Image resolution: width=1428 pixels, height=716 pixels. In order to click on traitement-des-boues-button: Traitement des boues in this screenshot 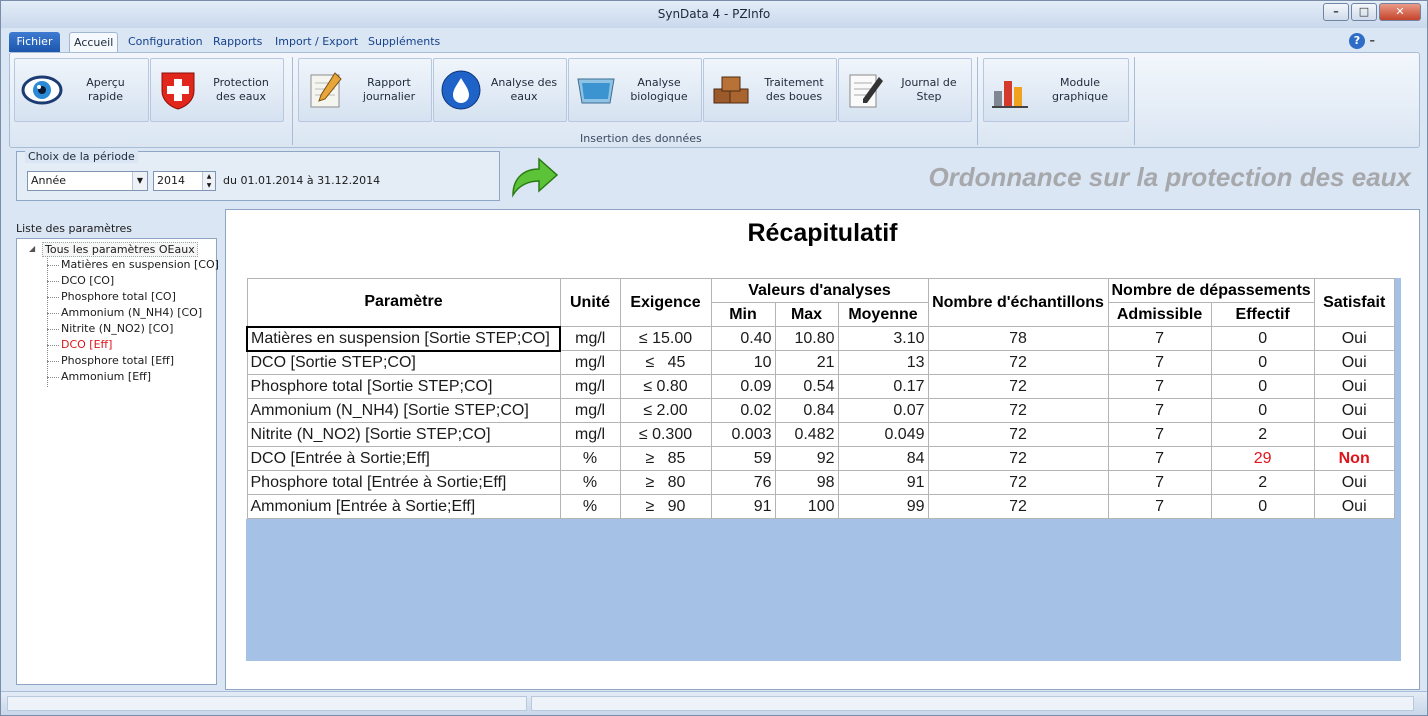, I will do `click(770, 90)`.